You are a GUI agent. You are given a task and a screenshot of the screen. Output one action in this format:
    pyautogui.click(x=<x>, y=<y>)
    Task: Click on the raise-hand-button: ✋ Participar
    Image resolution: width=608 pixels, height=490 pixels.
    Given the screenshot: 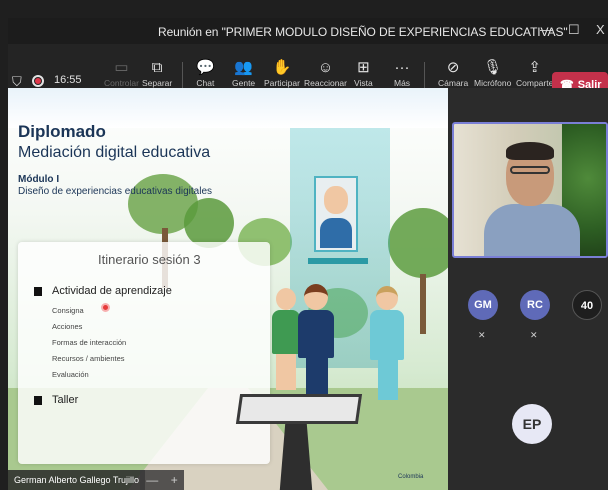 What is the action you would take?
    pyautogui.click(x=282, y=73)
    